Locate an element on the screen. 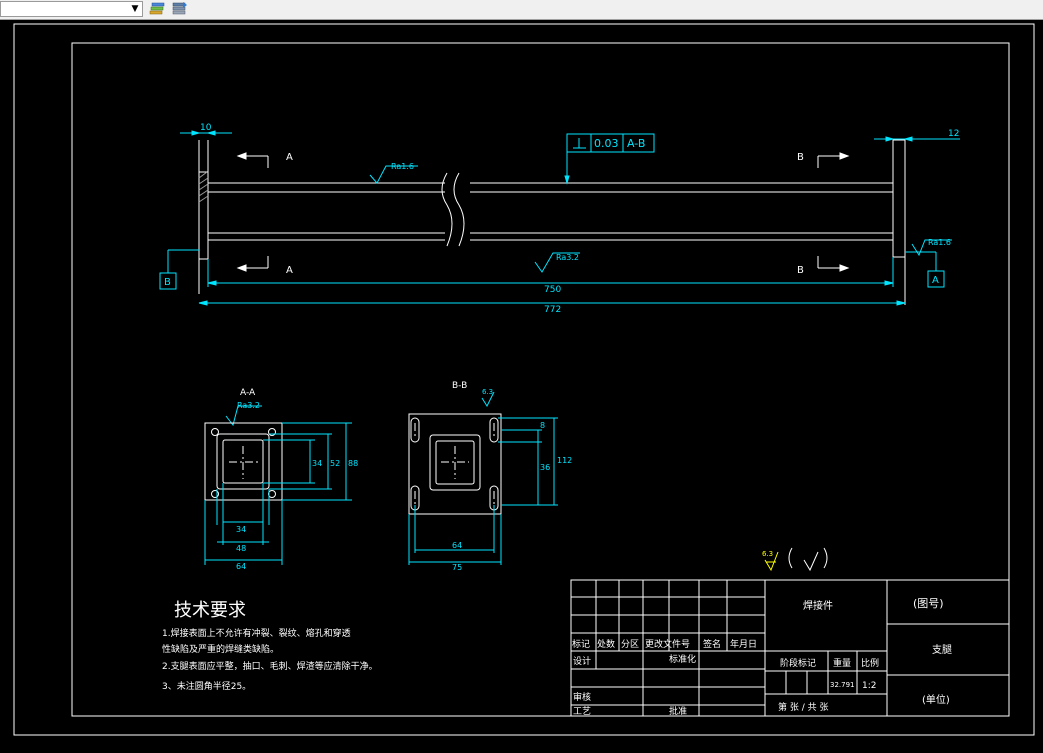 This screenshot has height=753, width=1043. roughness-right-end: Ra1.6 is located at coordinates (939, 242).